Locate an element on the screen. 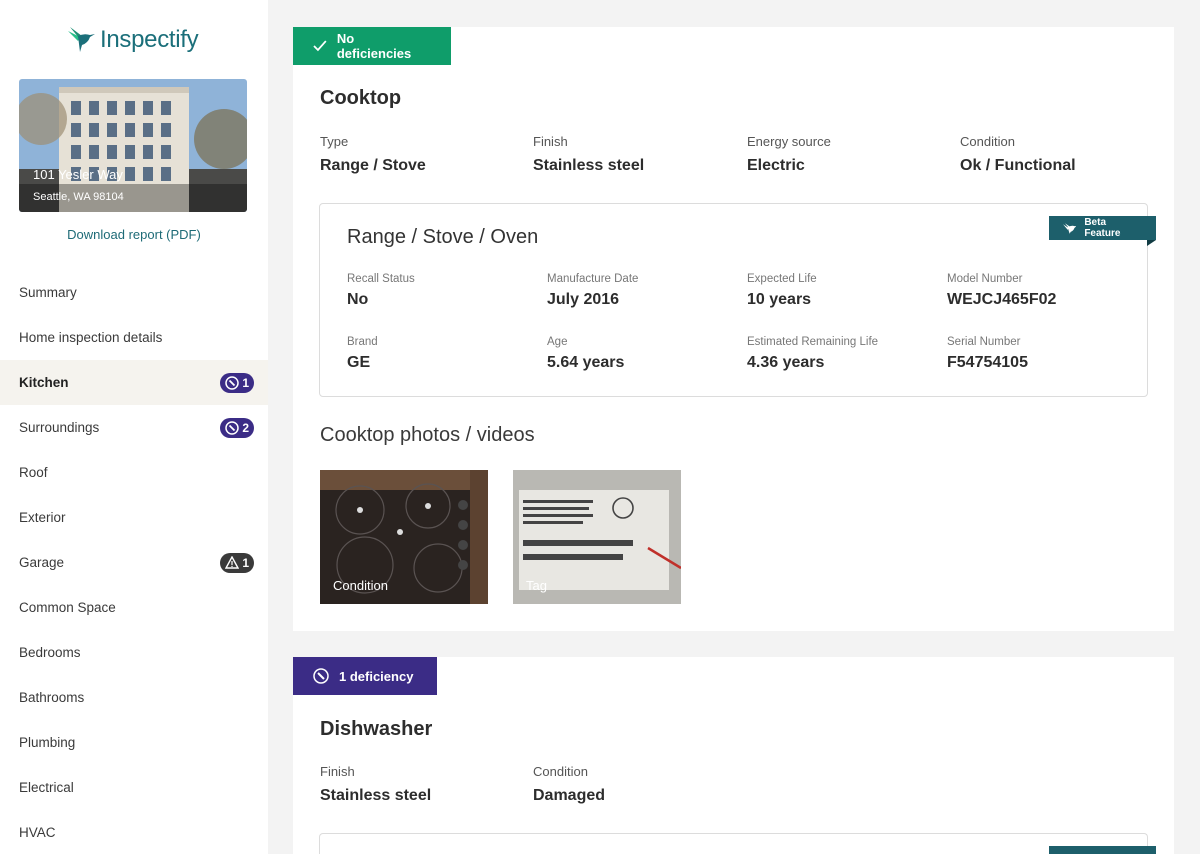  nav-item-label: Exterior is located at coordinates (42, 517).